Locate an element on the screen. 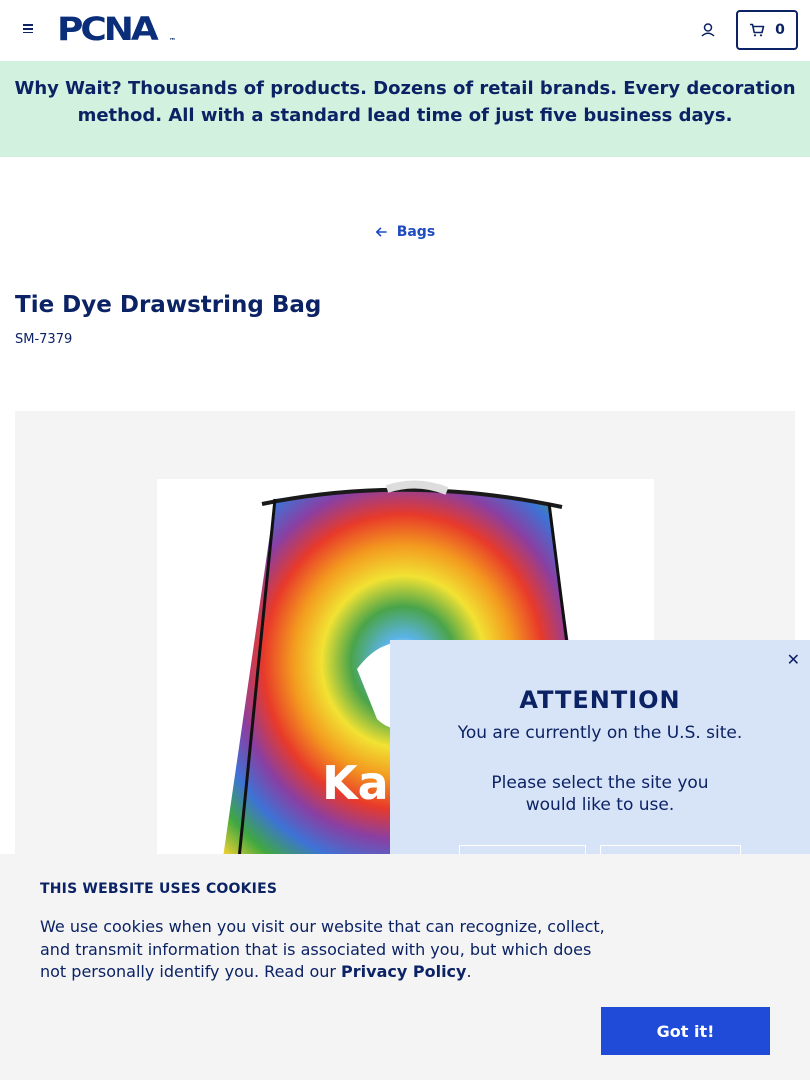 This screenshot has width=810, height=1080. site-header: PCNA ™ 0 is located at coordinates (405, 30).